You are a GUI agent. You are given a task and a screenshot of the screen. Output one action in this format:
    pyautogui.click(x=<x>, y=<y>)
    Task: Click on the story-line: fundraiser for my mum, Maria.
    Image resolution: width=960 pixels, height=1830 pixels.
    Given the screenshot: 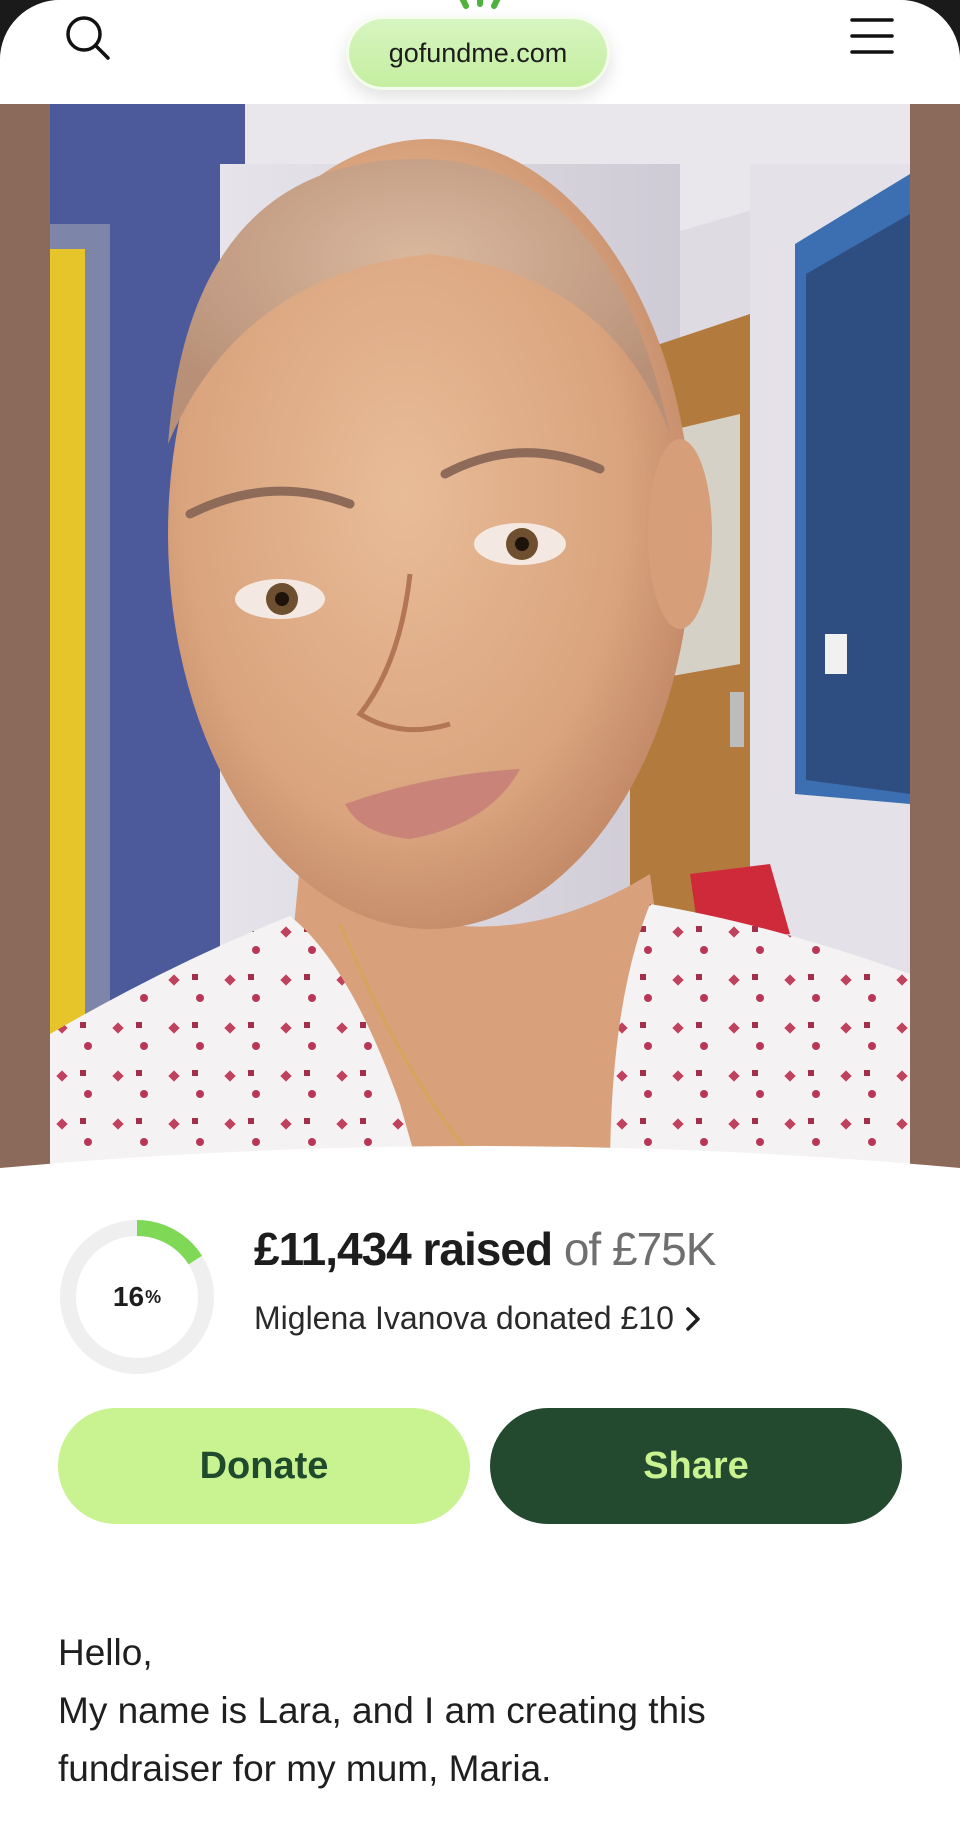 What is the action you would take?
    pyautogui.click(x=305, y=1768)
    